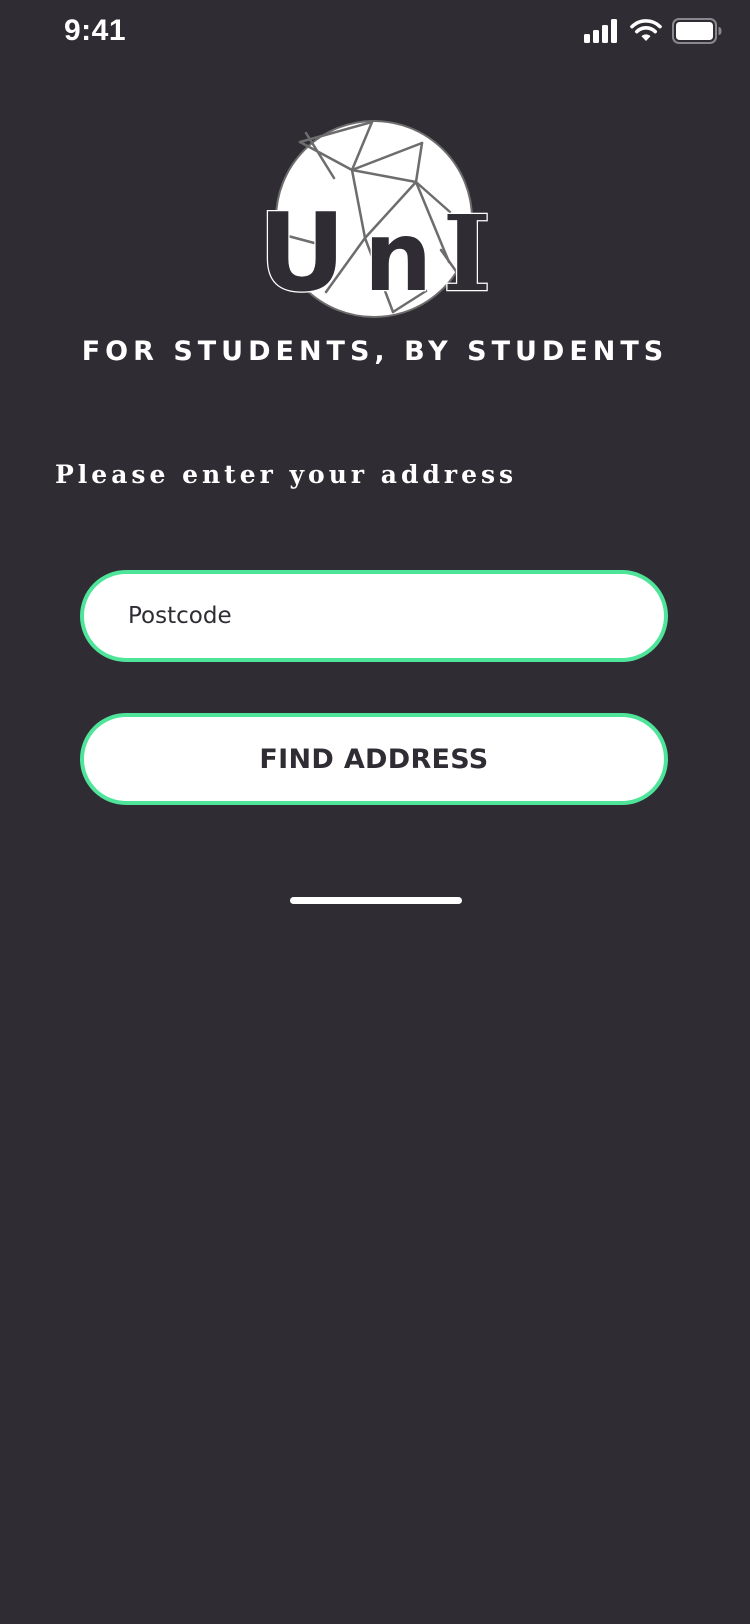 The image size is (750, 1624). What do you see at coordinates (376, 900) in the screenshot?
I see `home-indicator` at bounding box center [376, 900].